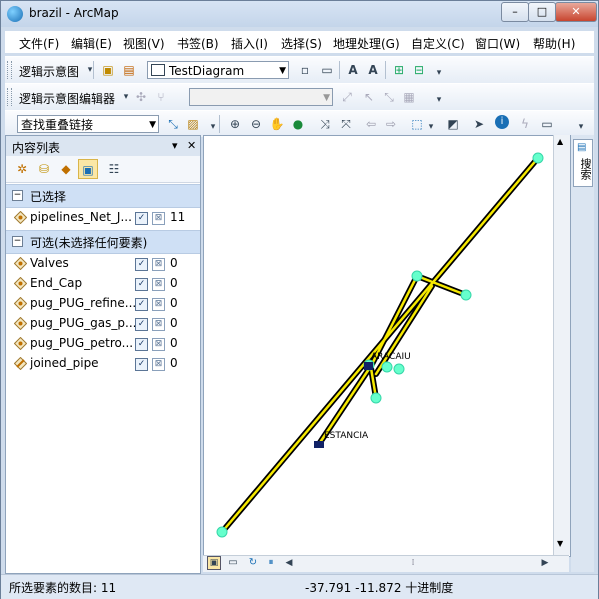  Describe the element at coordinates (525, 124) in the screenshot. I see `hyperlink-icon: ϟ` at that location.